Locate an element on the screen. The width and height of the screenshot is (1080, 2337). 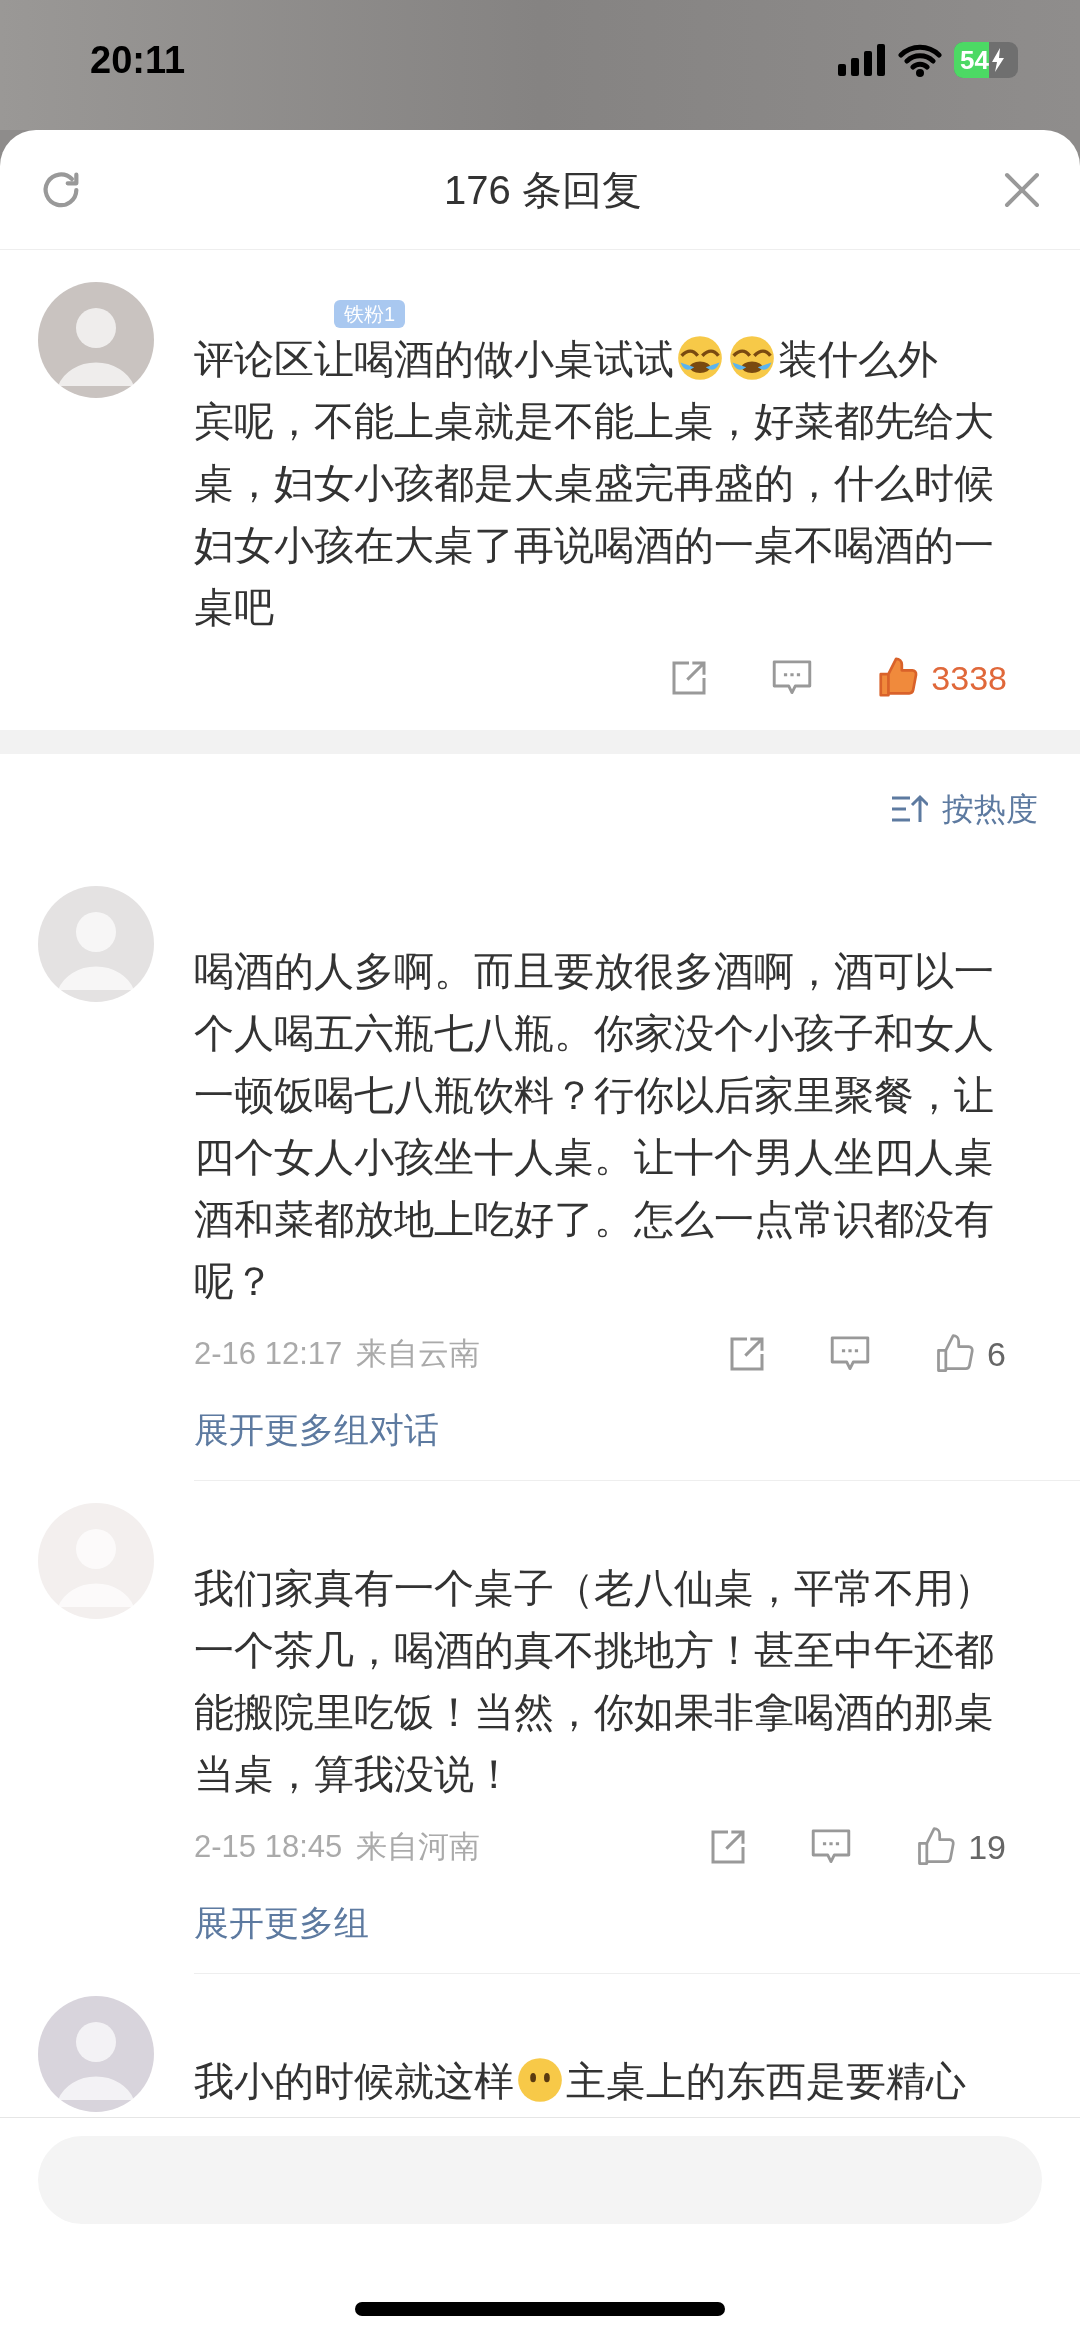
blank-face-icon is located at coordinates (540, 2080).